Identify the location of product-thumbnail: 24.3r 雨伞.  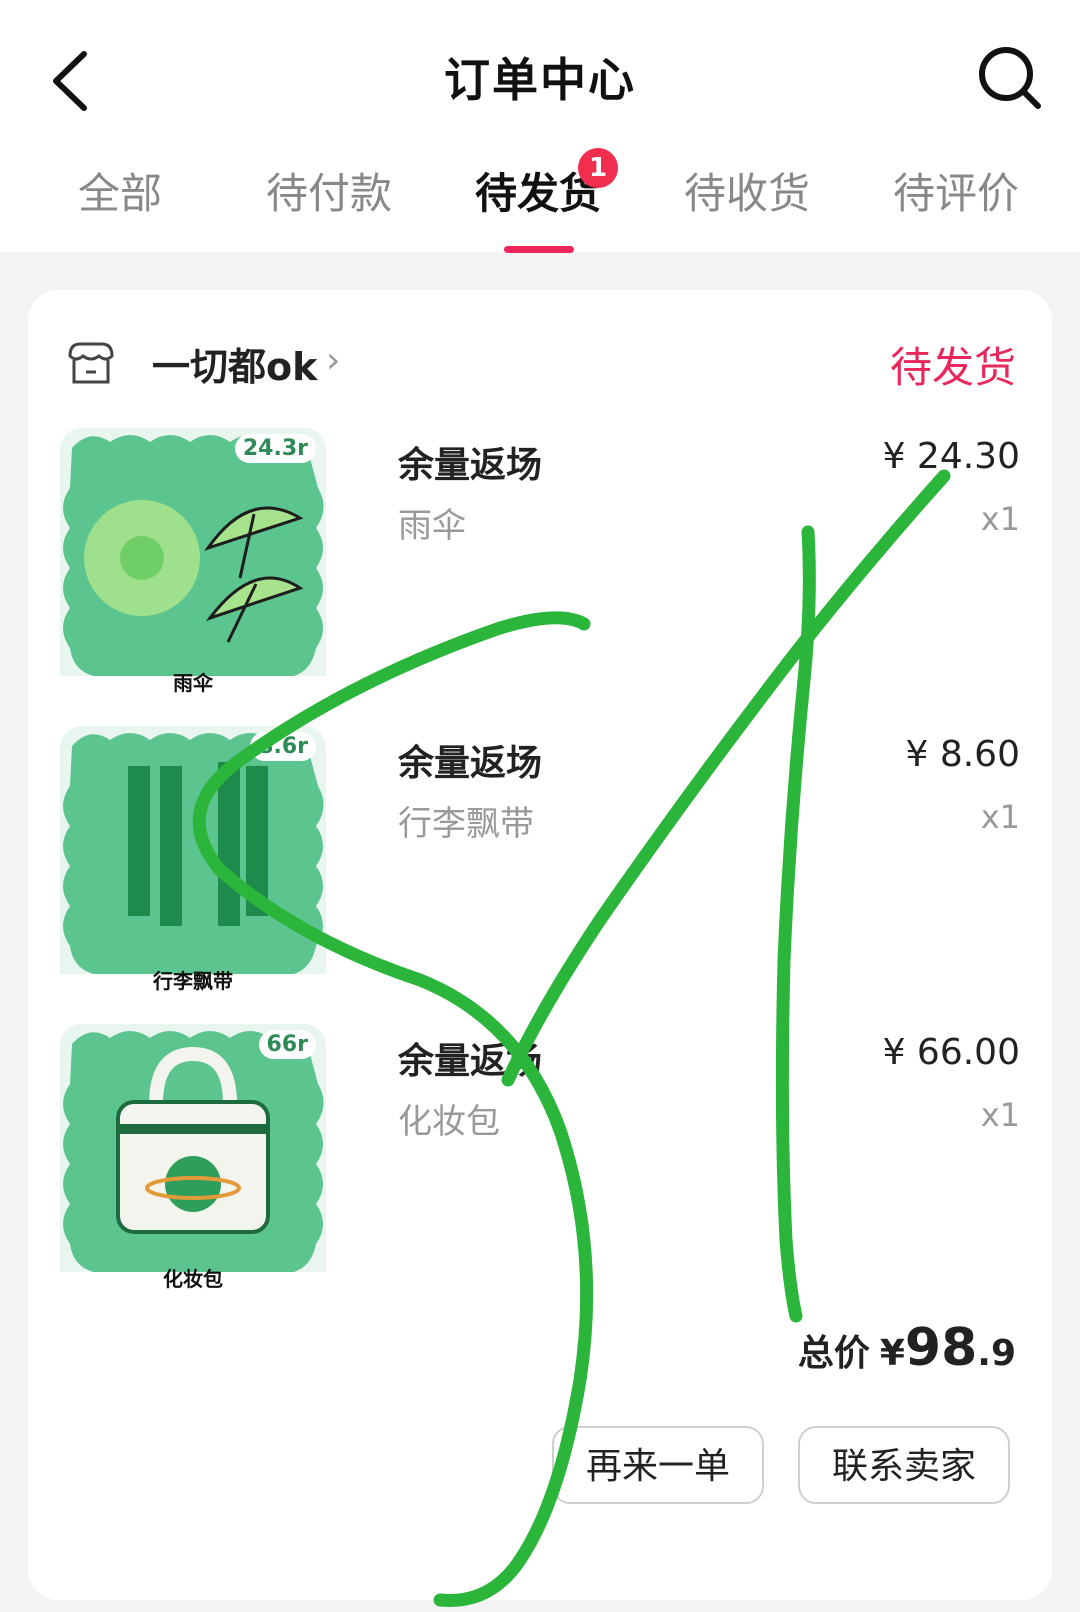
(193, 563).